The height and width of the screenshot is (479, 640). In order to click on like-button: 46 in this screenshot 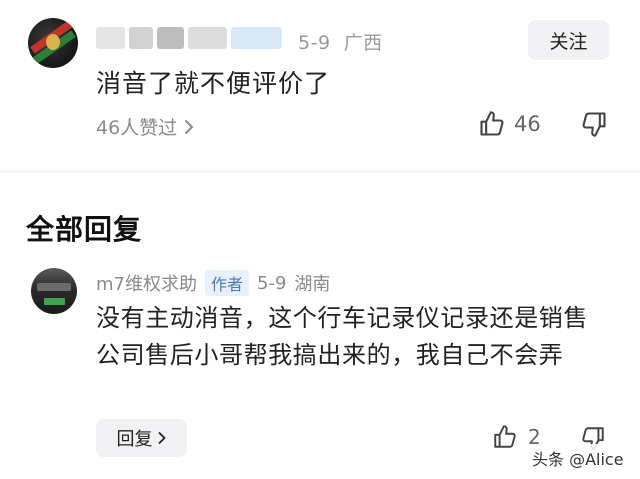, I will do `click(509, 124)`.